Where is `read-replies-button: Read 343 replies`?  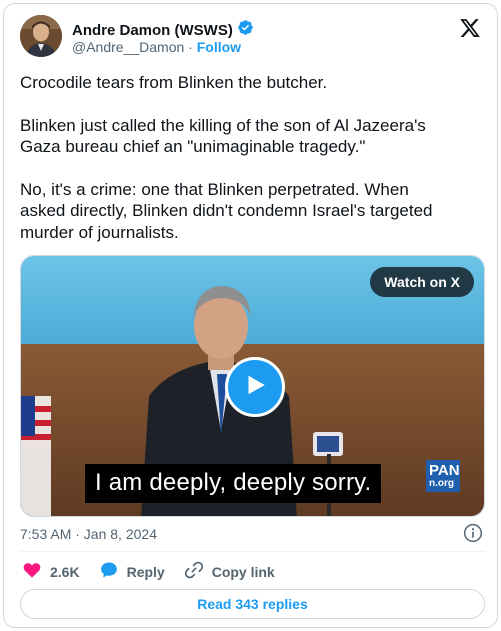
read-replies-button: Read 343 replies is located at coordinates (252, 604).